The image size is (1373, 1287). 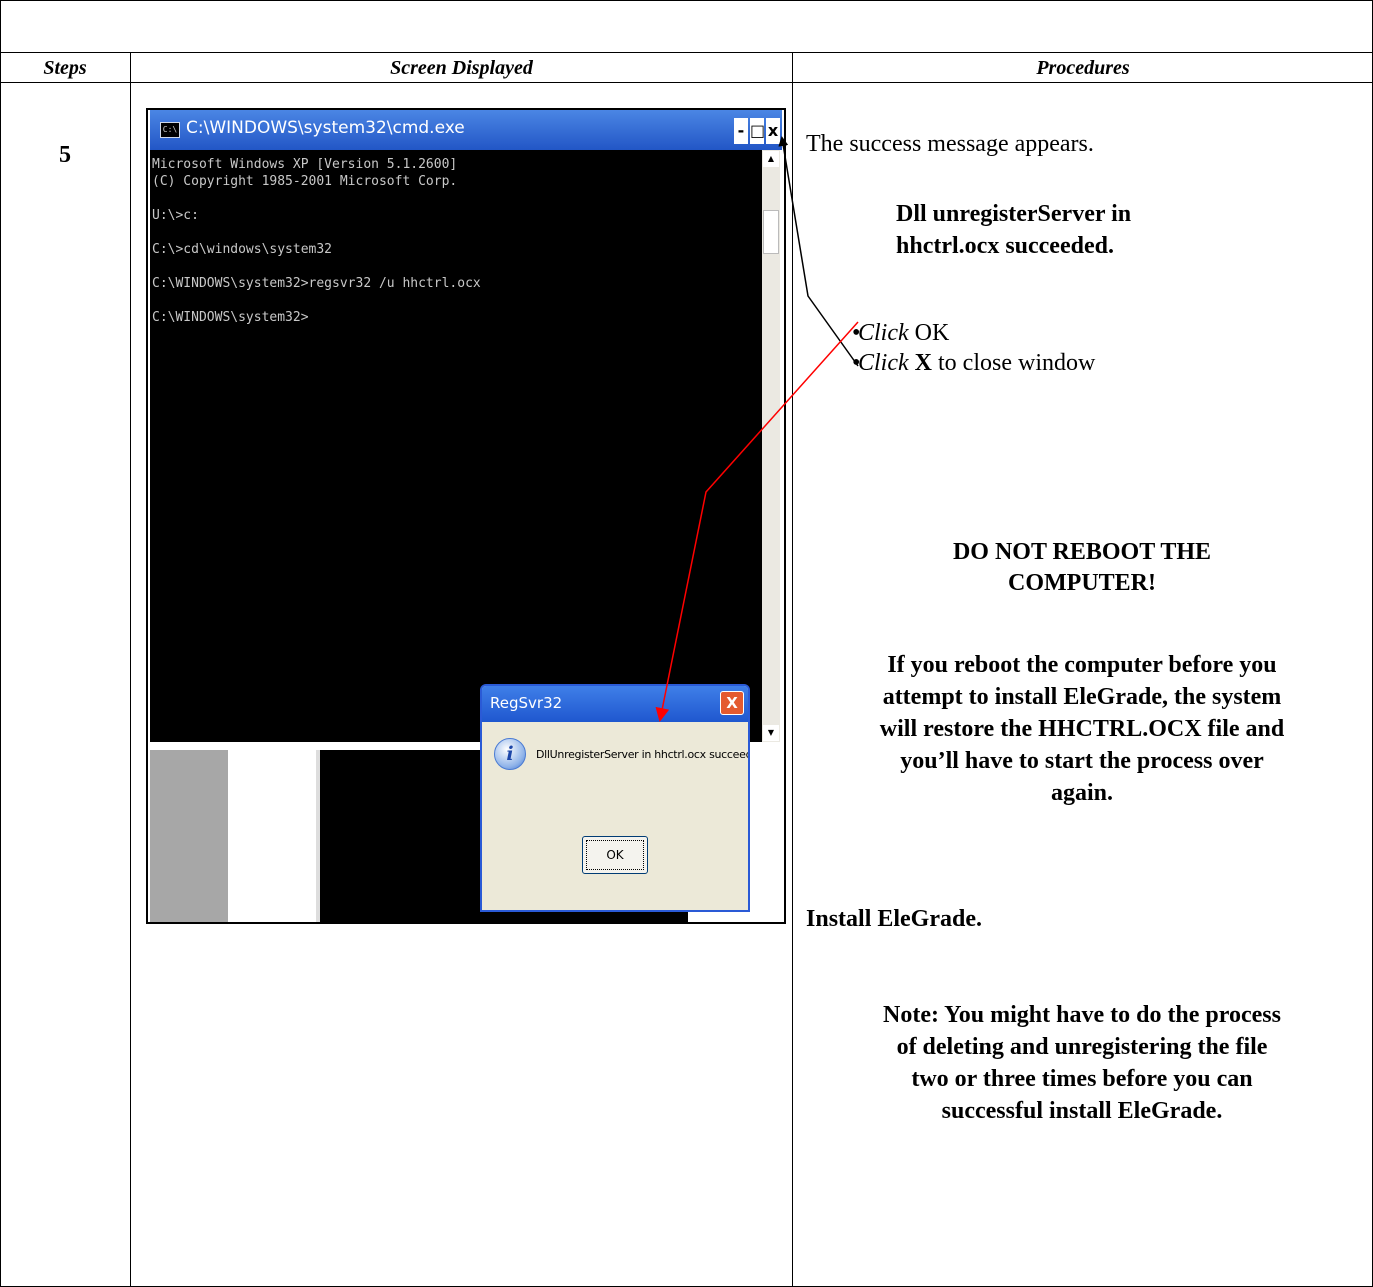 I want to click on minimize-button: -, so click(x=741, y=131).